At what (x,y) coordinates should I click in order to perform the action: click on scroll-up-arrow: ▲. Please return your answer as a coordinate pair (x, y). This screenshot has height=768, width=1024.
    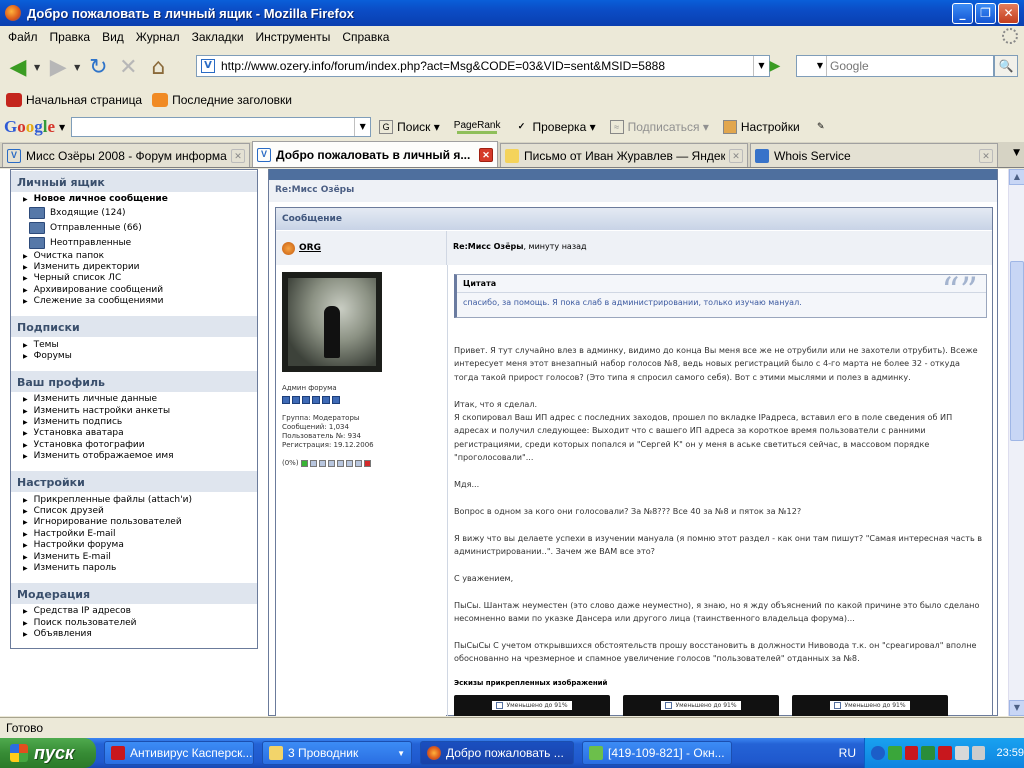
    Looking at the image, I should click on (1016, 177).